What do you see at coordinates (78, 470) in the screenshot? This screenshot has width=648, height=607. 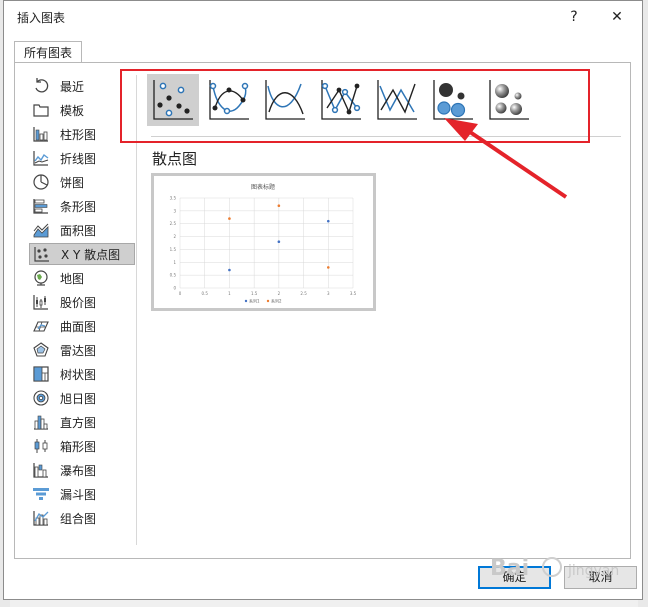 I see `sidebar-item-label: 瀑布图` at bounding box center [78, 470].